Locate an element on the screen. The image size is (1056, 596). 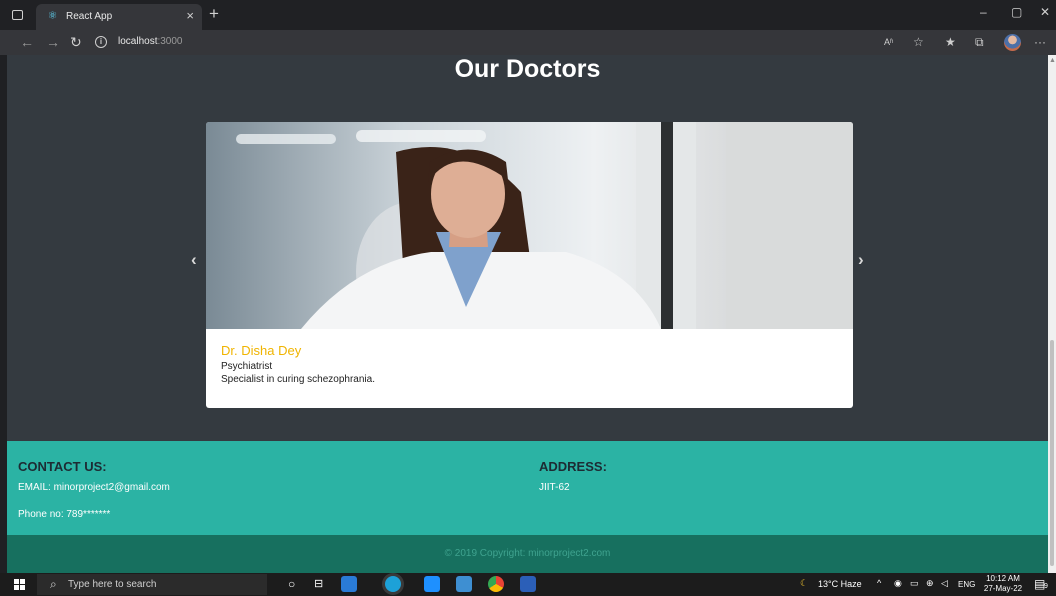
profile-avatar is located at coordinates (1012, 42).